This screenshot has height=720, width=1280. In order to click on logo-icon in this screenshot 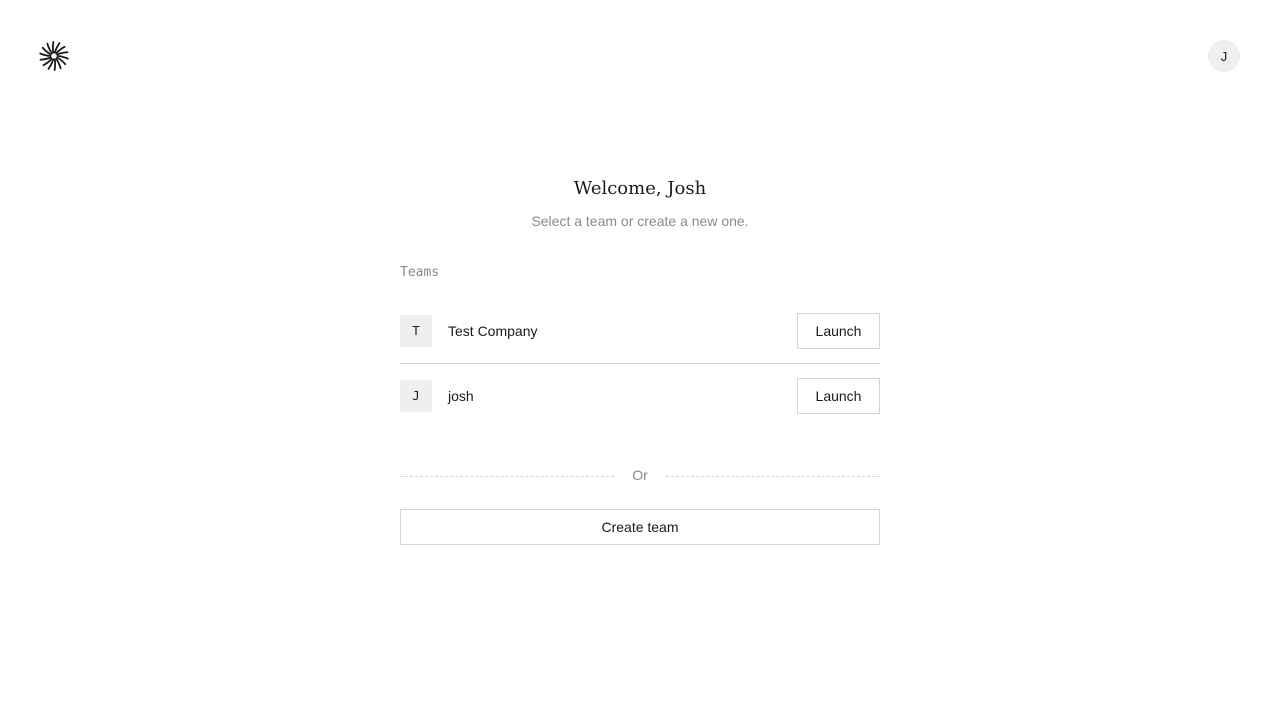, I will do `click(54, 56)`.